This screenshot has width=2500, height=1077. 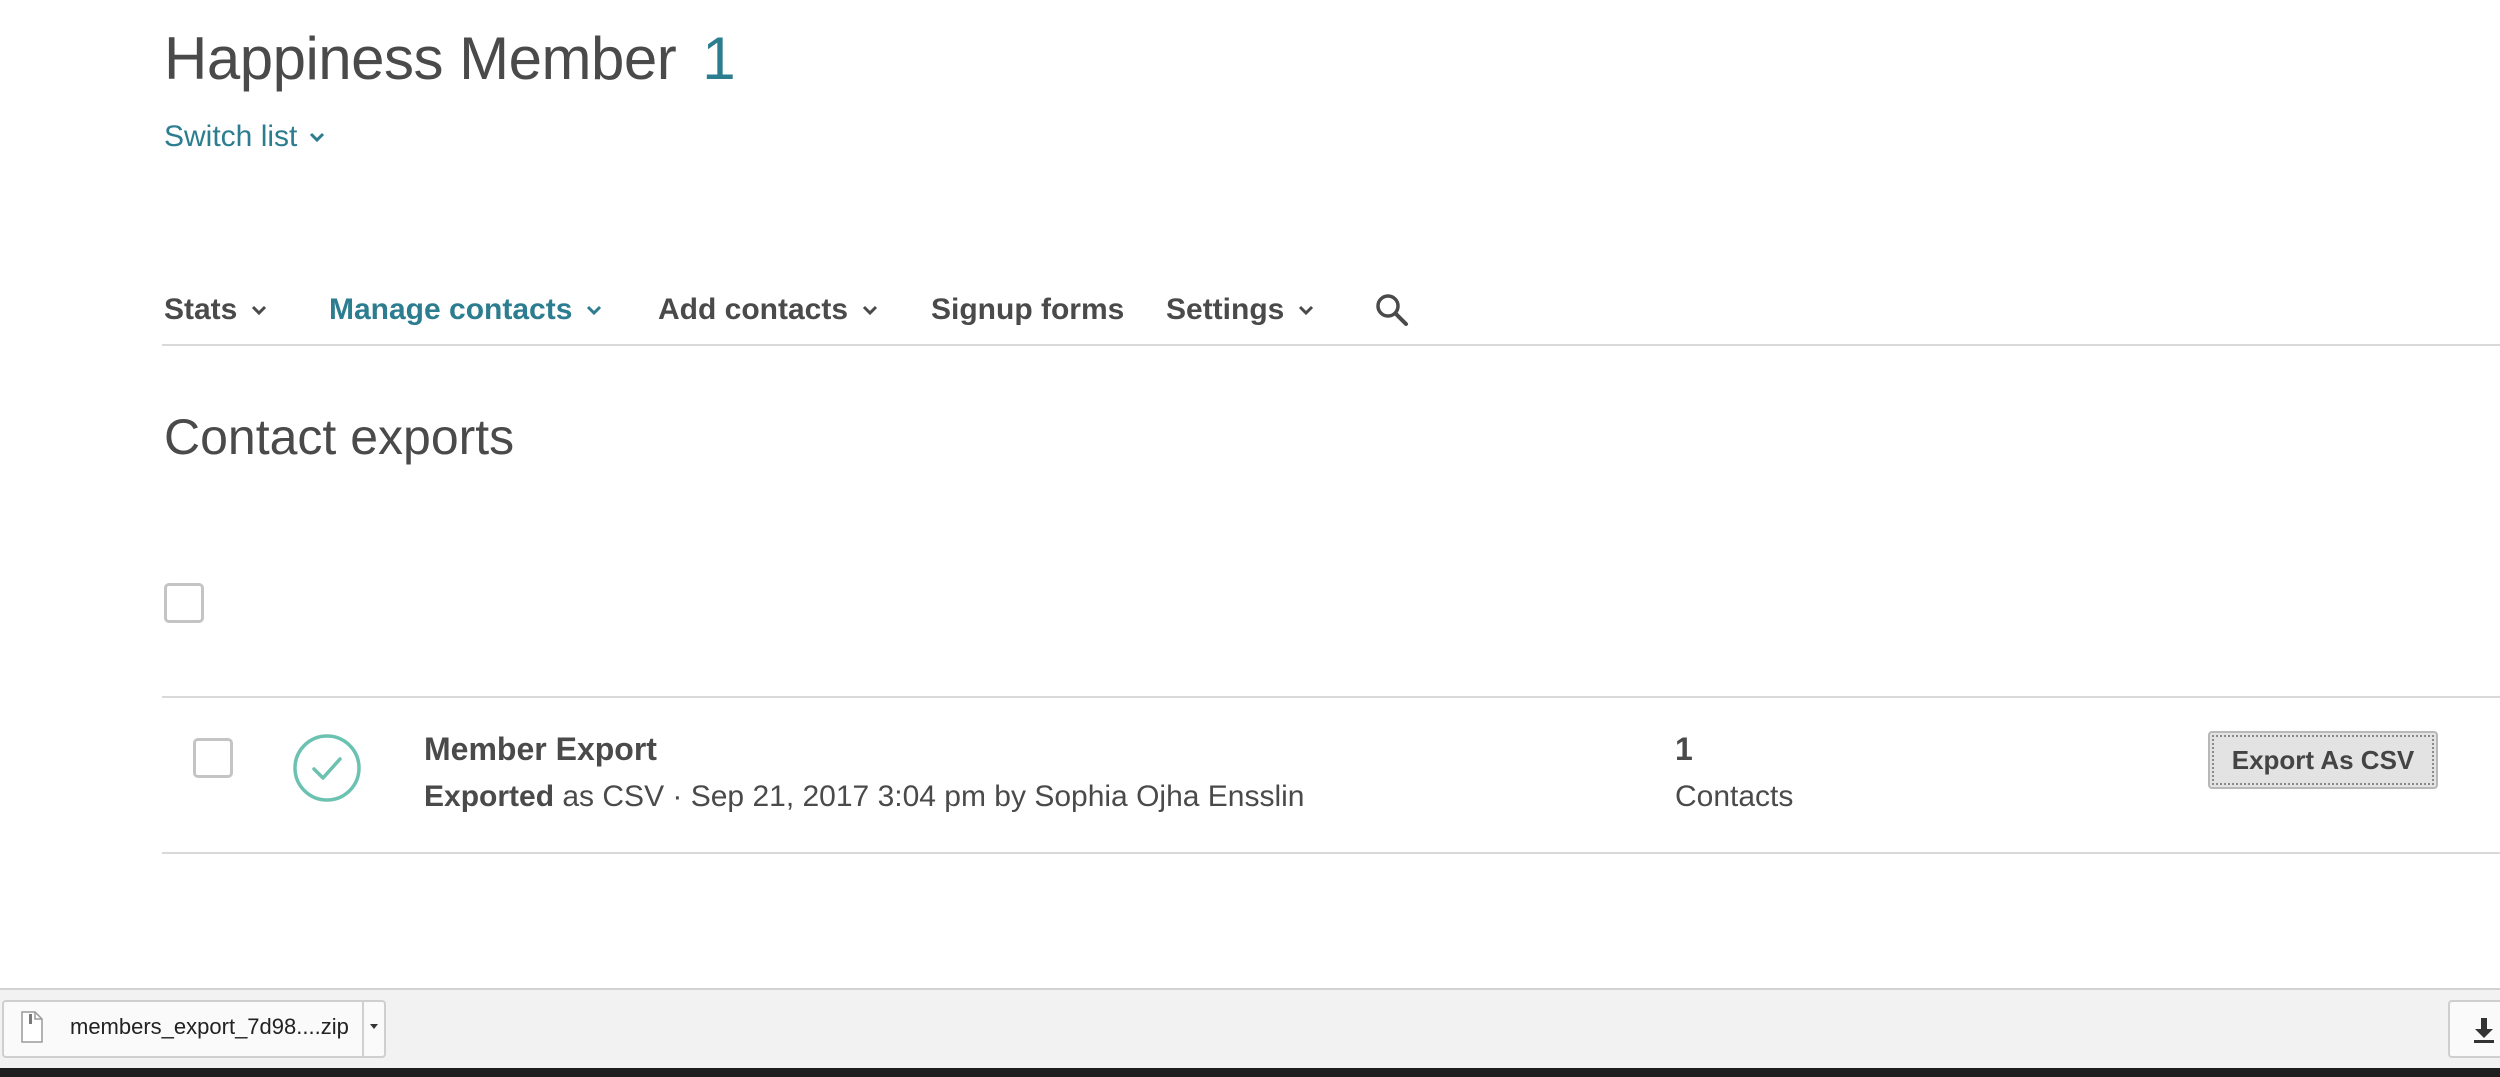 I want to click on section-title: Contact exports, so click(x=339, y=437).